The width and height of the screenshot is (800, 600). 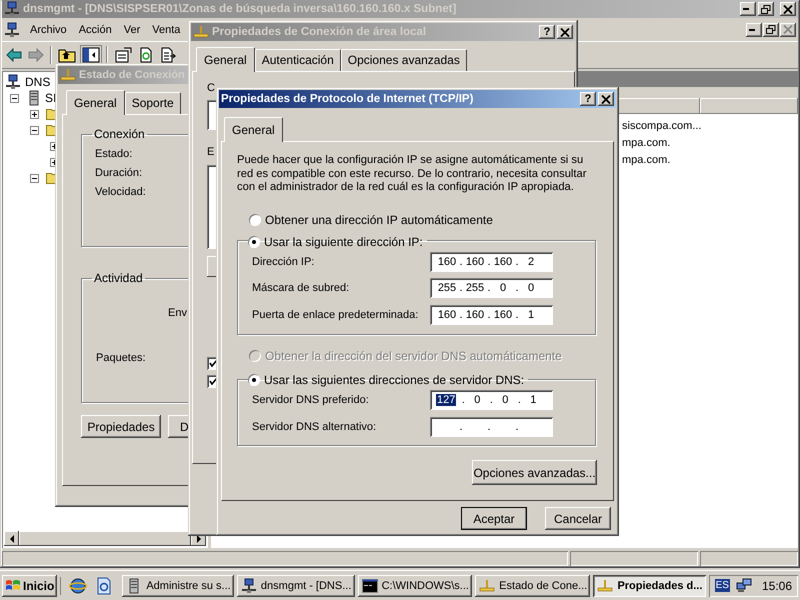 What do you see at coordinates (119, 134) in the screenshot?
I see `group-title: Conexión` at bounding box center [119, 134].